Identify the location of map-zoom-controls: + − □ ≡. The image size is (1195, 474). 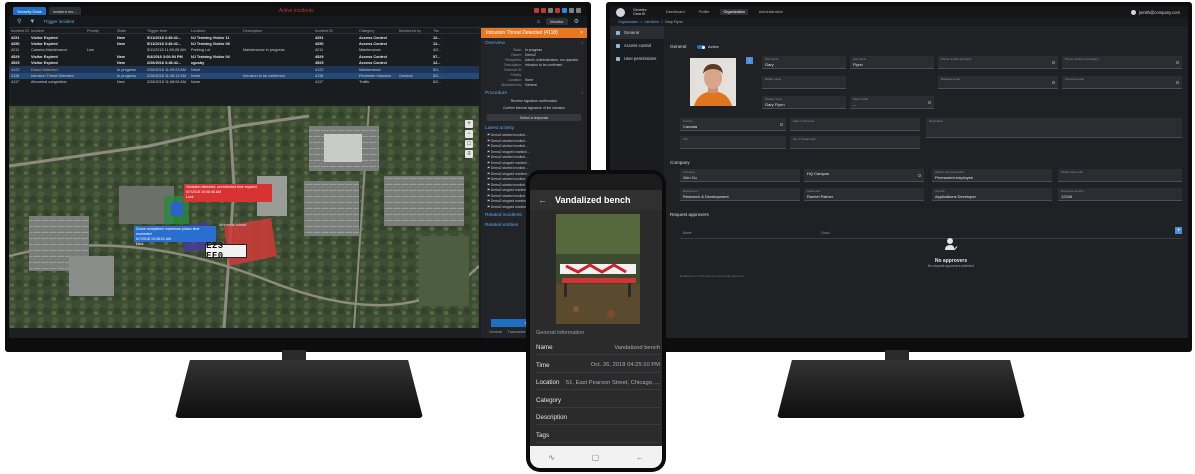
(469, 139).